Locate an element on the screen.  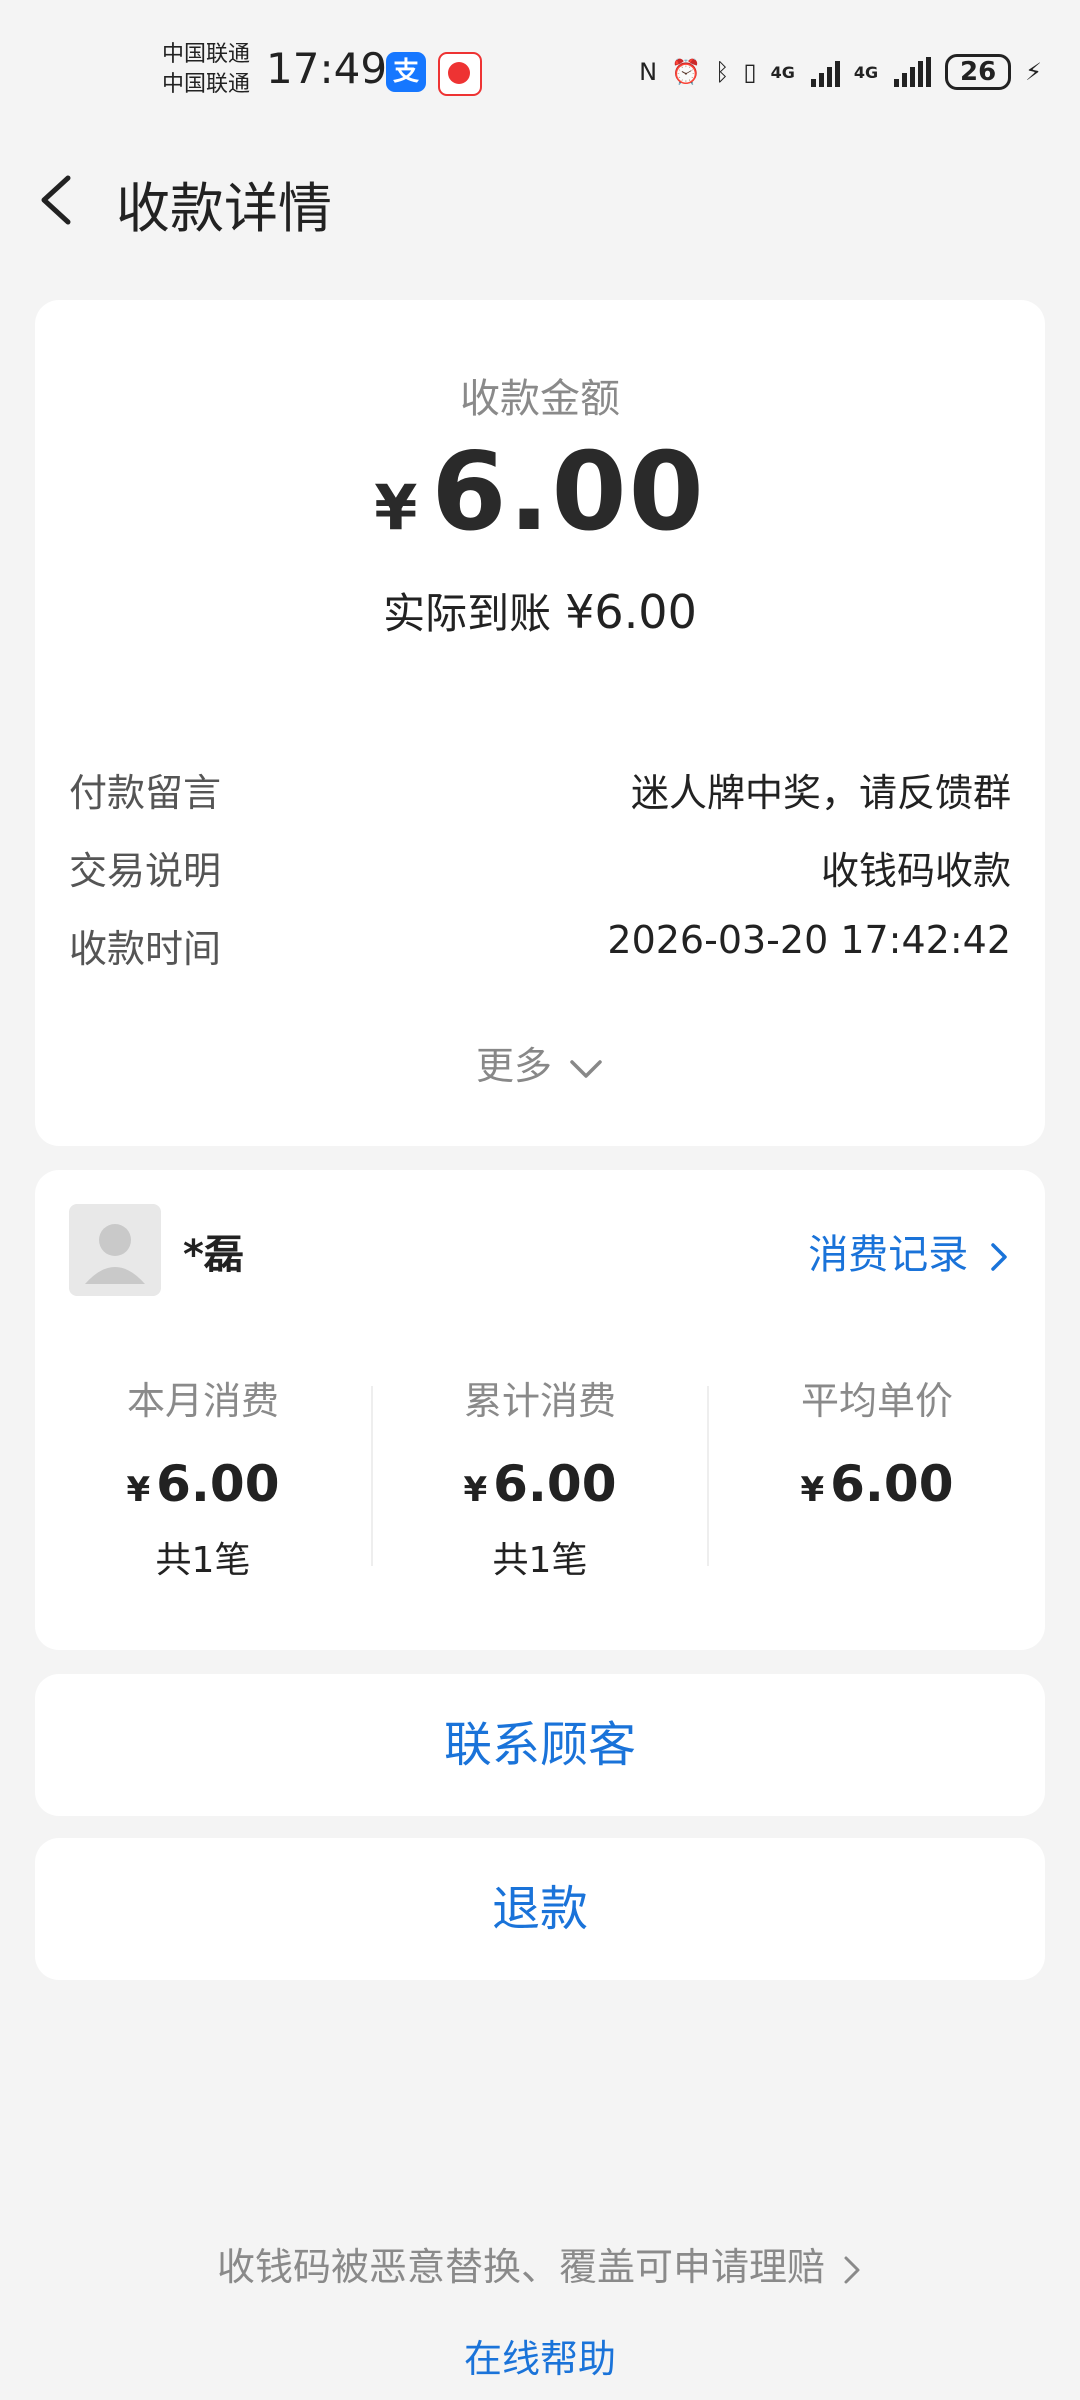
detail-value: 迷人牌中奖，请反馈群 is located at coordinates (820, 793).